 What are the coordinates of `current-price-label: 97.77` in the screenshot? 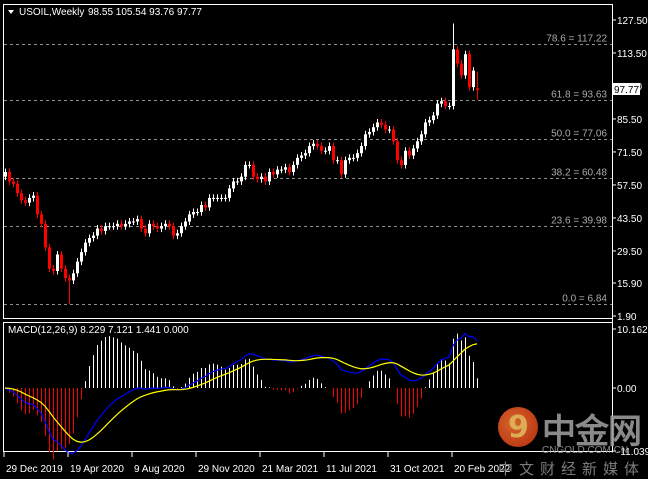 It's located at (626, 90).